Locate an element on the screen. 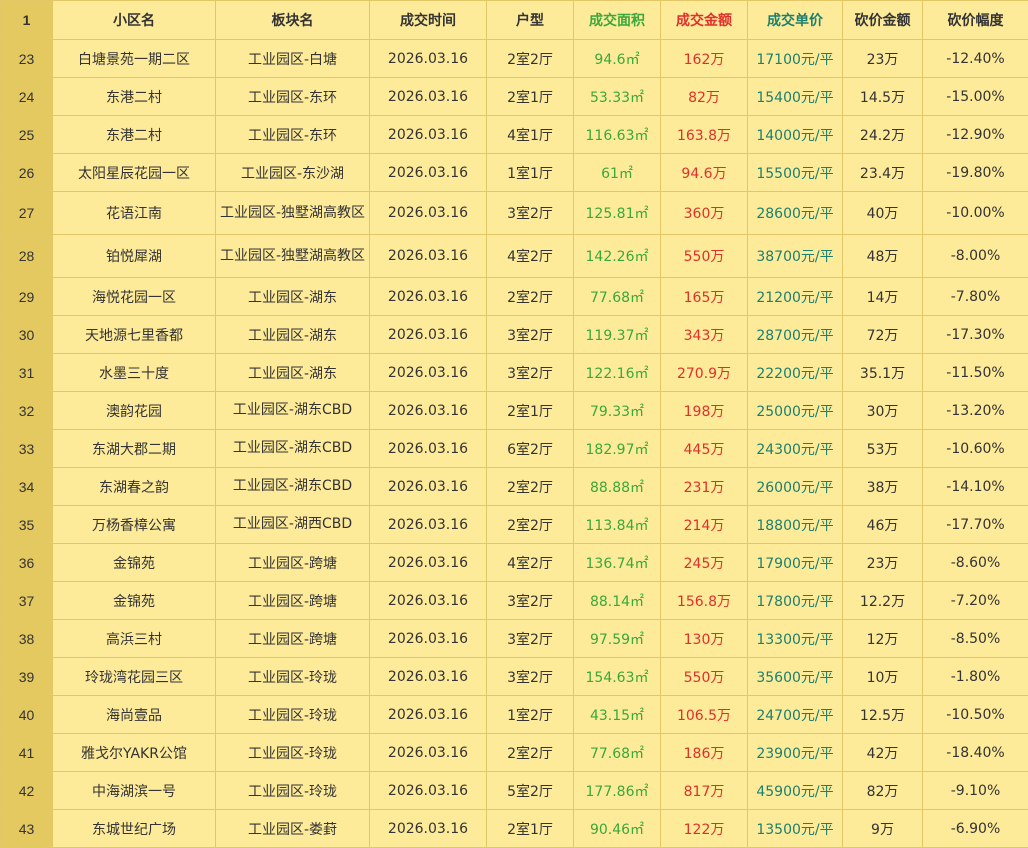 The width and height of the screenshot is (1028, 848). col-header-community: 小区名 is located at coordinates (134, 20).